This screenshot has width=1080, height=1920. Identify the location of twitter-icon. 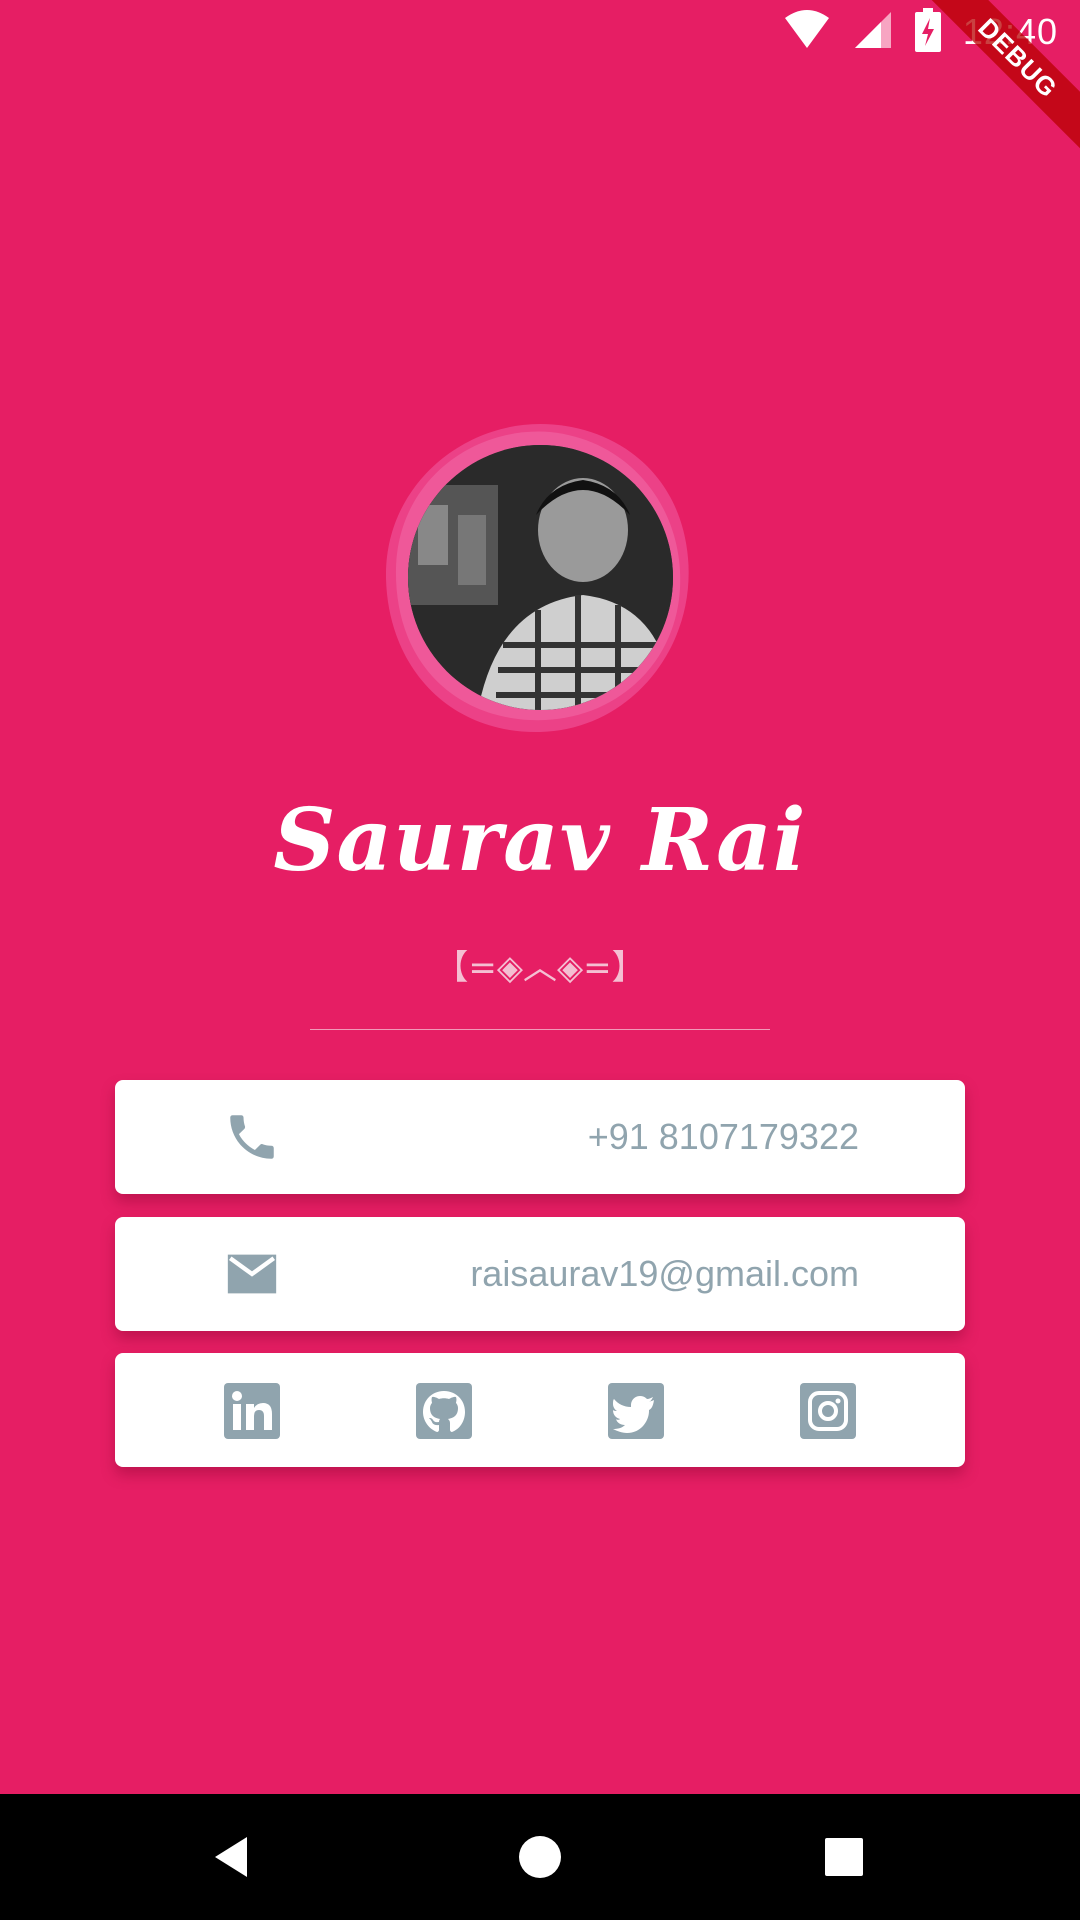
(636, 1411).